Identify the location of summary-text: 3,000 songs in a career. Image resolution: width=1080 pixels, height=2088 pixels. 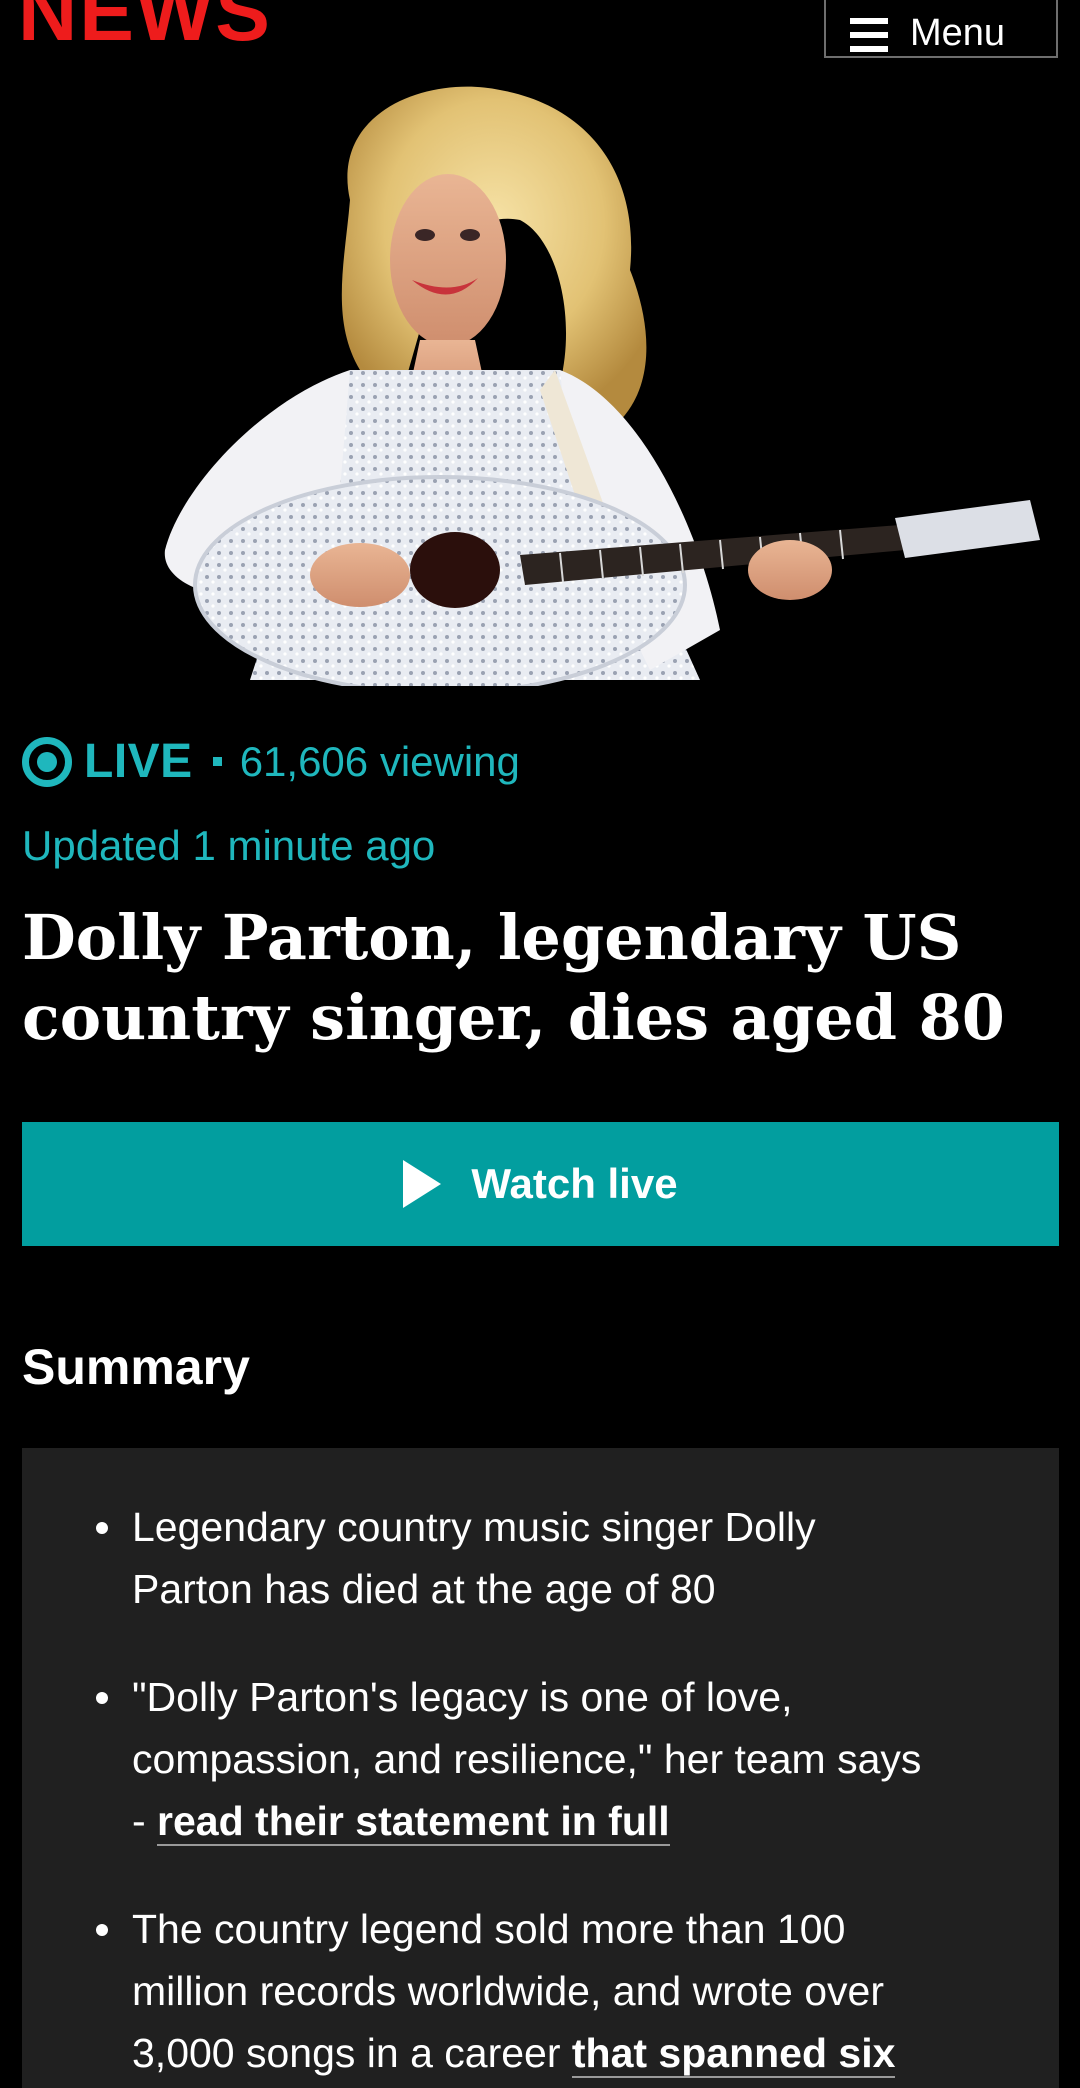
(352, 2053).